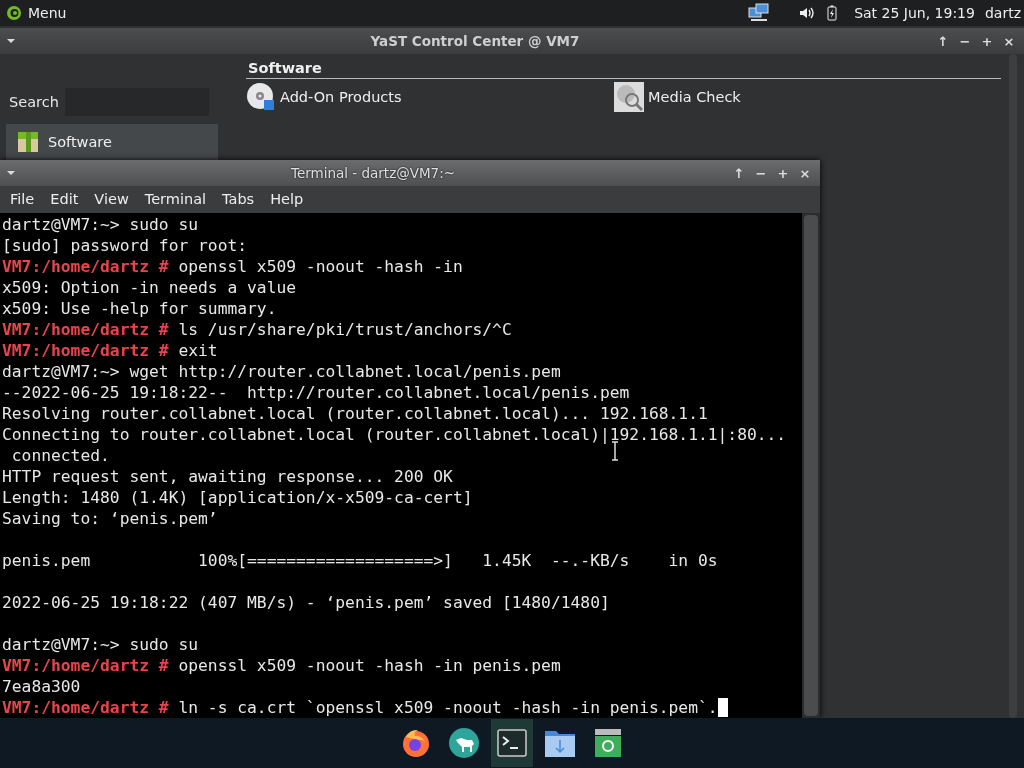 The width and height of the screenshot is (1024, 768). Describe the element at coordinates (464, 743) in the screenshot. I see `animal-icon` at that location.